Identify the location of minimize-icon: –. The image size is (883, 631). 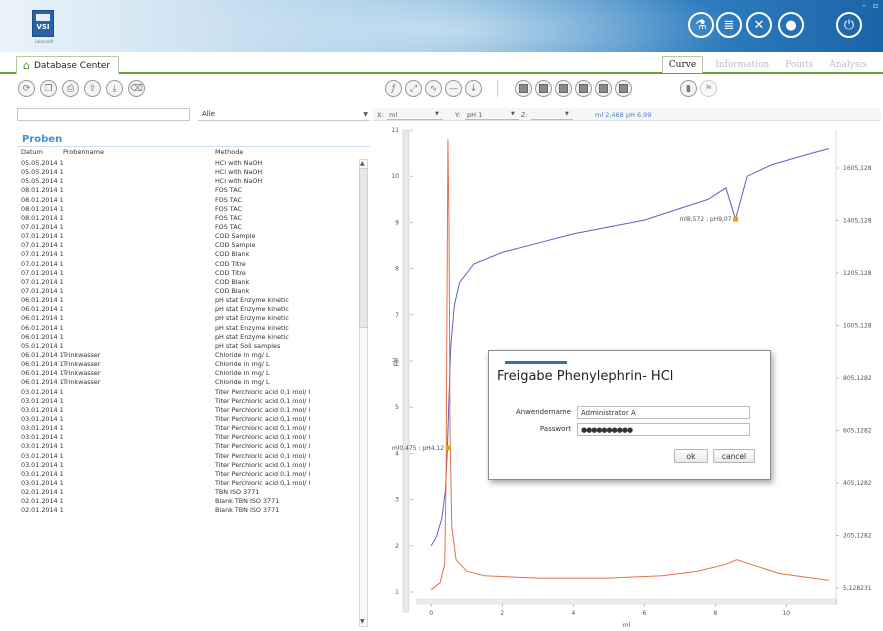
(864, 5).